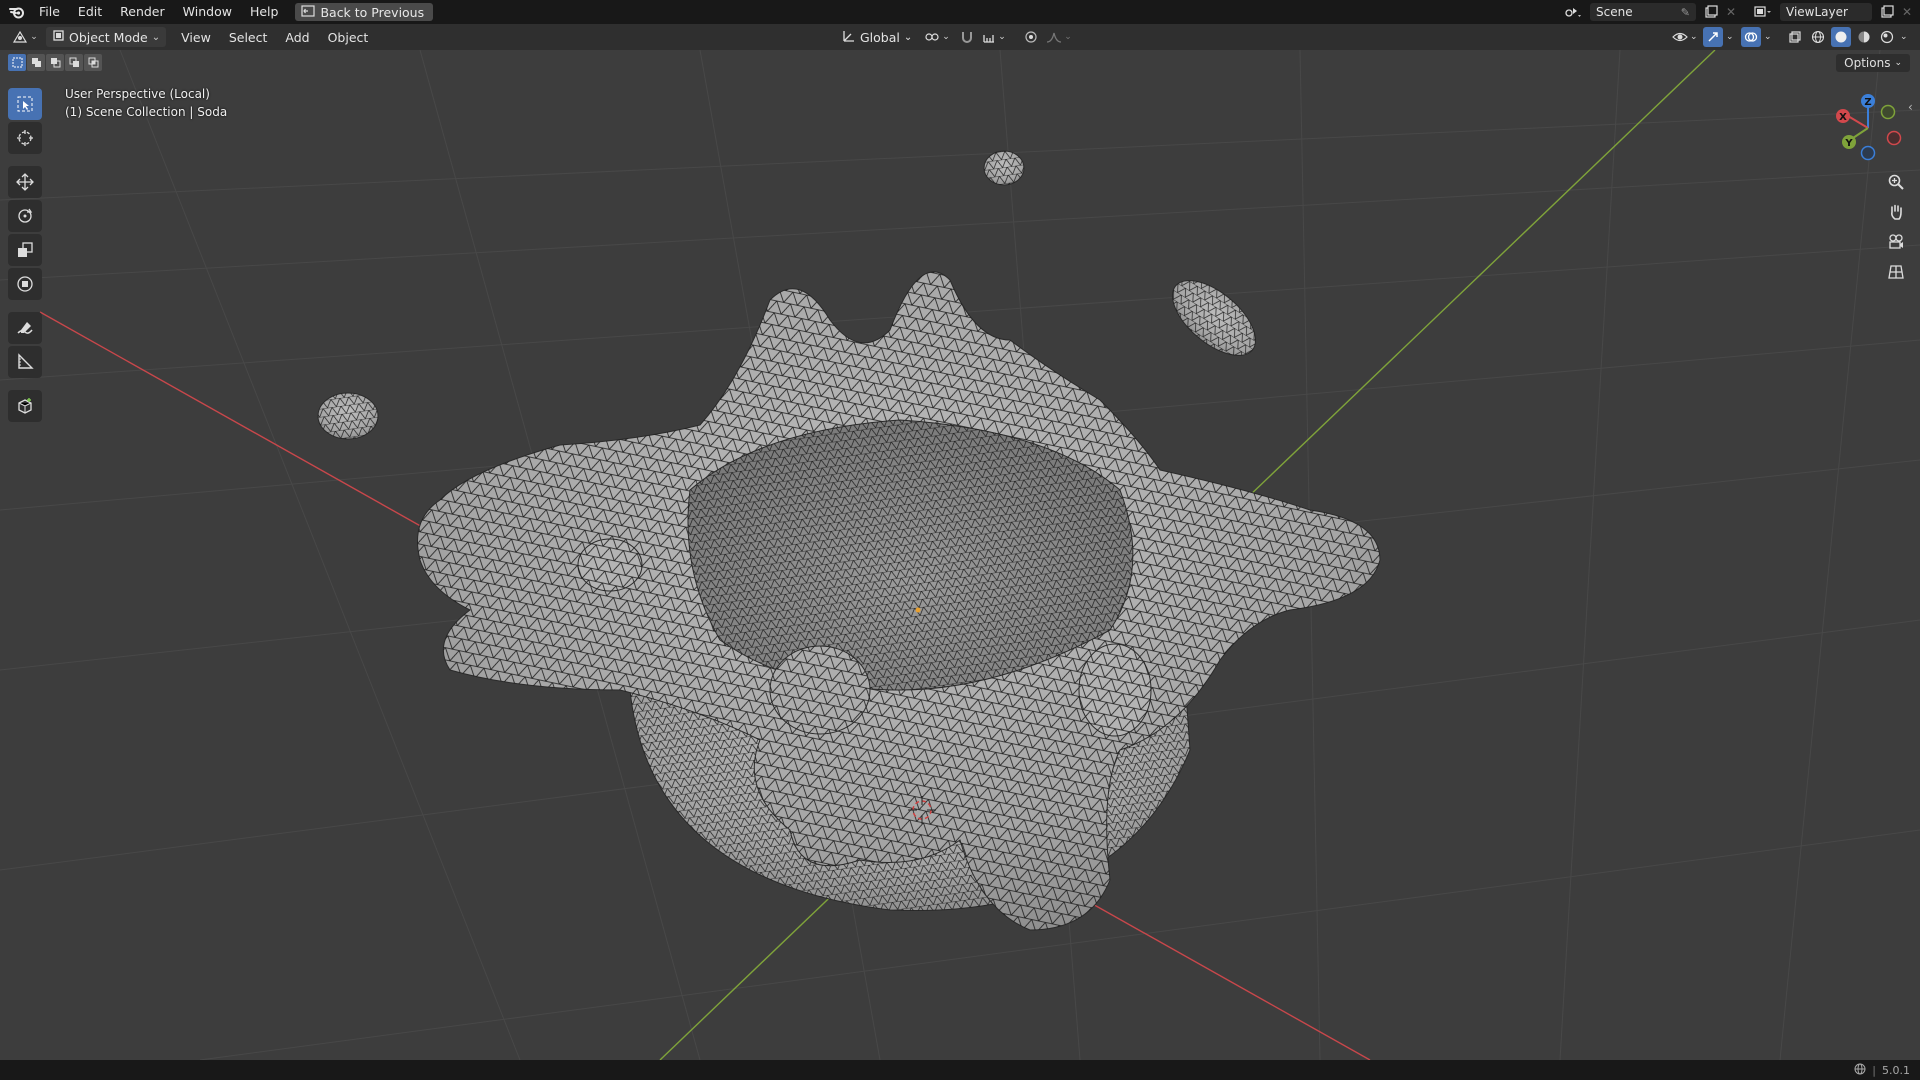  I want to click on overlays-dropdown-icon: ⌄, so click(1770, 37).